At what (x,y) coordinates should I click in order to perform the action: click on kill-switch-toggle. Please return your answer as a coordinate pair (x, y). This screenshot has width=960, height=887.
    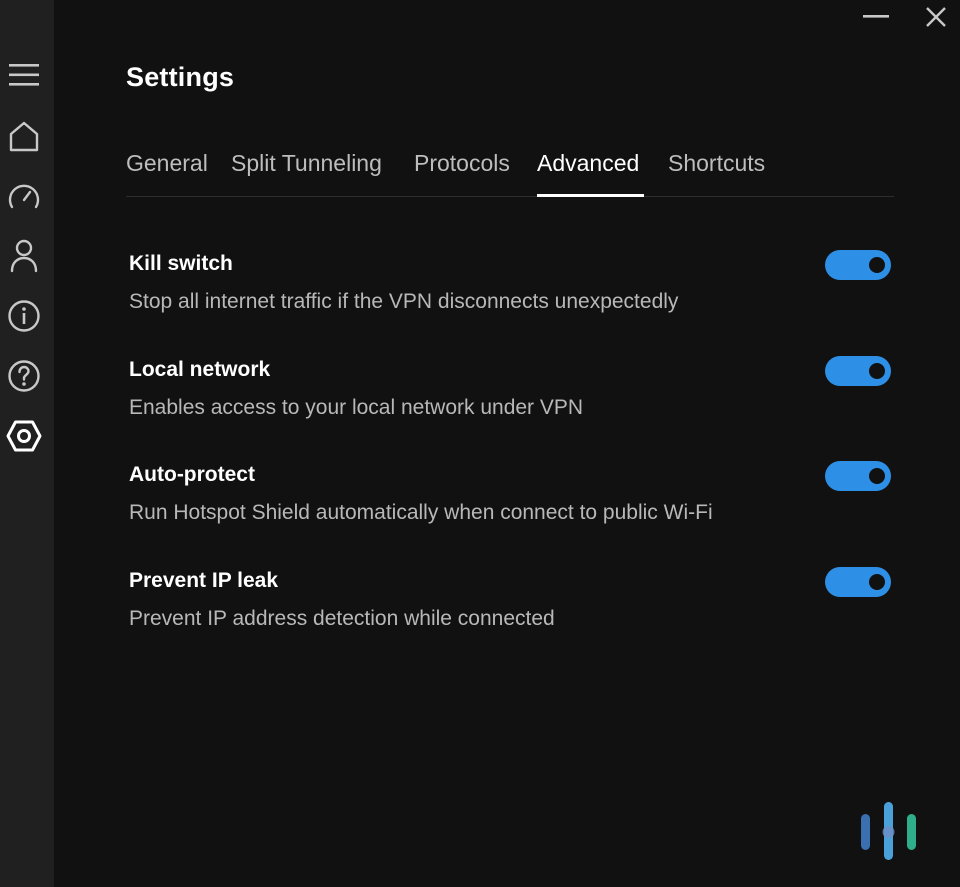
    Looking at the image, I should click on (858, 265).